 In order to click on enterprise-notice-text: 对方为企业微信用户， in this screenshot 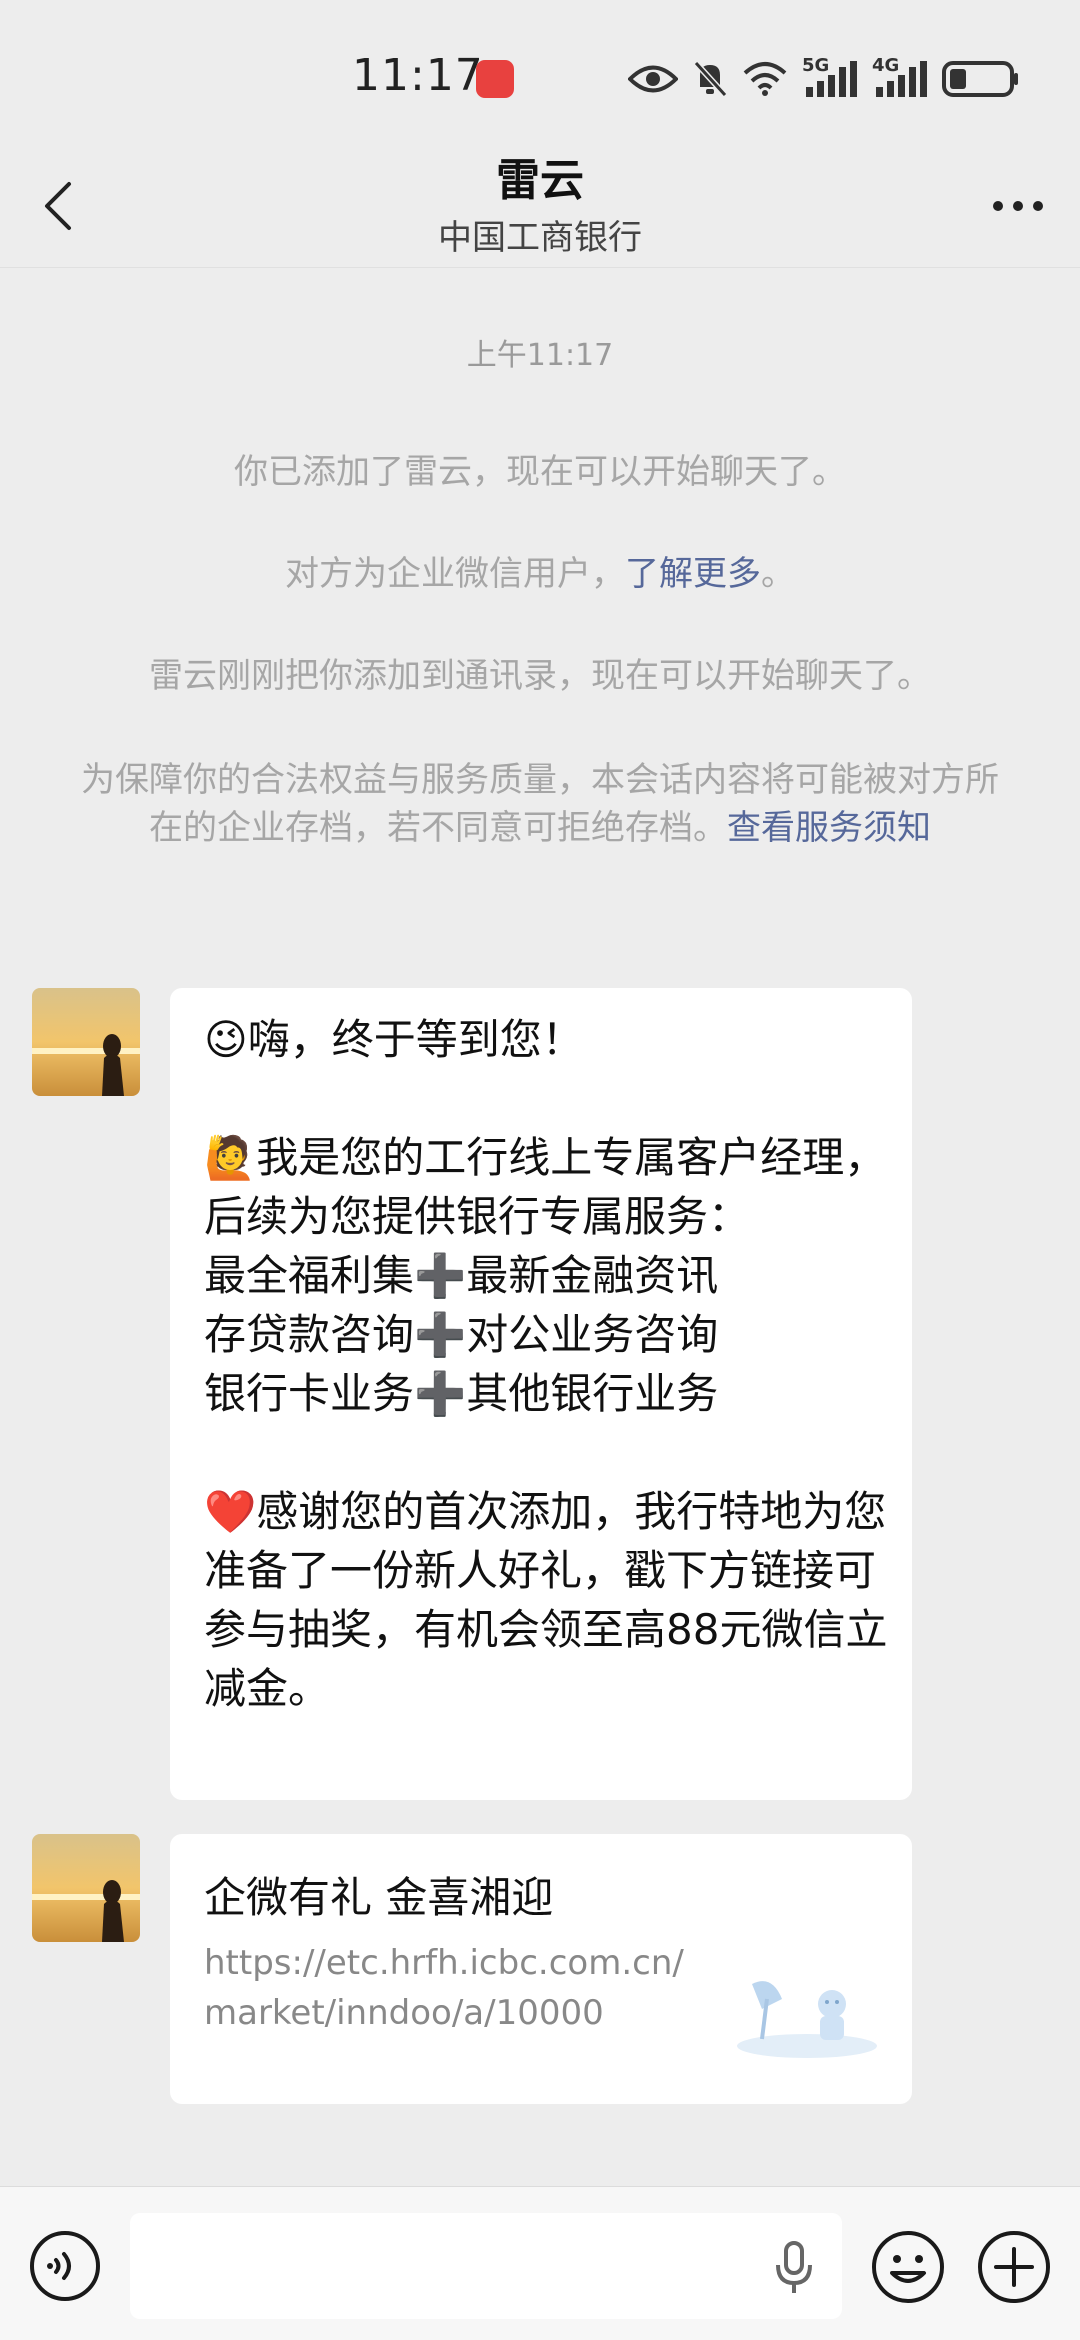, I will do `click(455, 574)`.